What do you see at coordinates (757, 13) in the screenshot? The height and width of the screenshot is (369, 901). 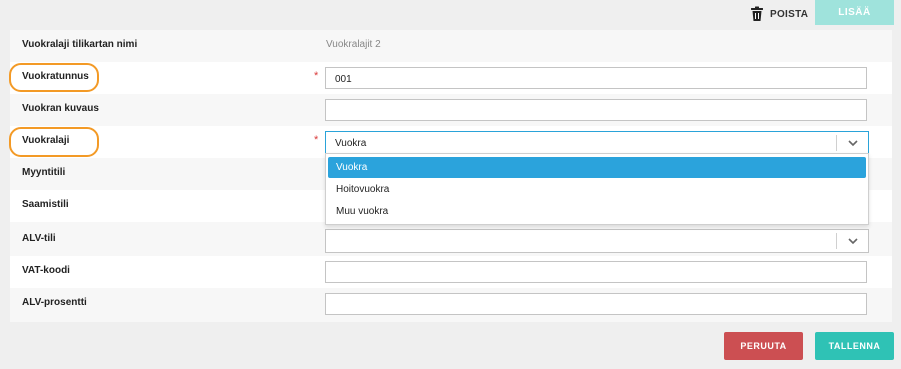 I see `trash-icon` at bounding box center [757, 13].